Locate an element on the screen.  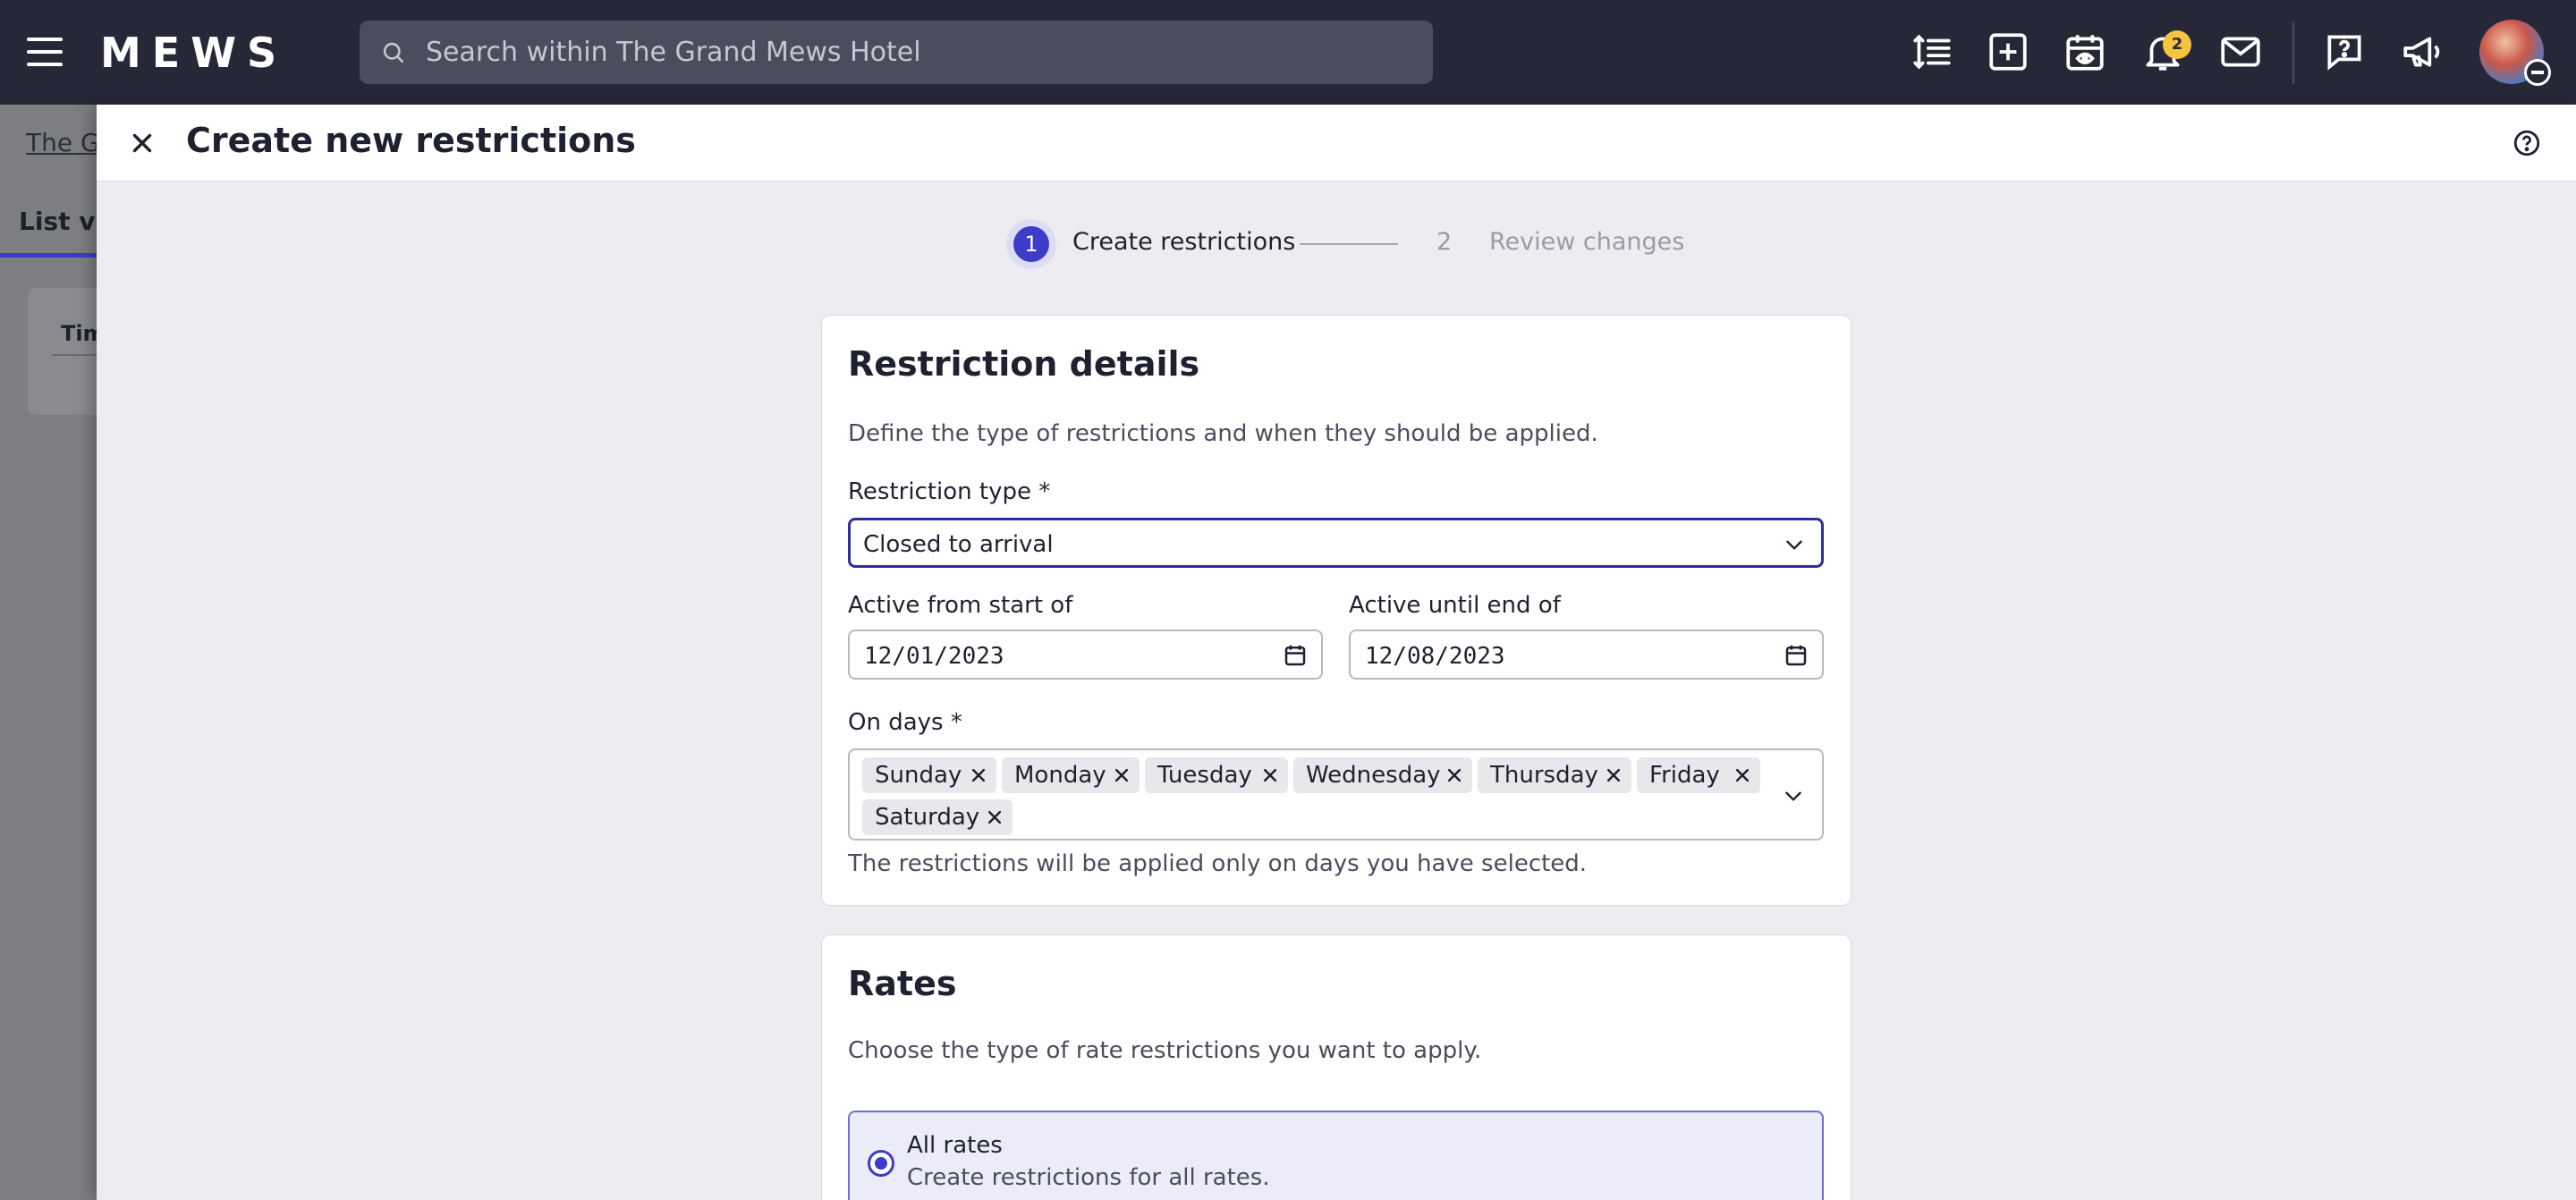
restriction-details-title: Restriction details is located at coordinates (1024, 364).